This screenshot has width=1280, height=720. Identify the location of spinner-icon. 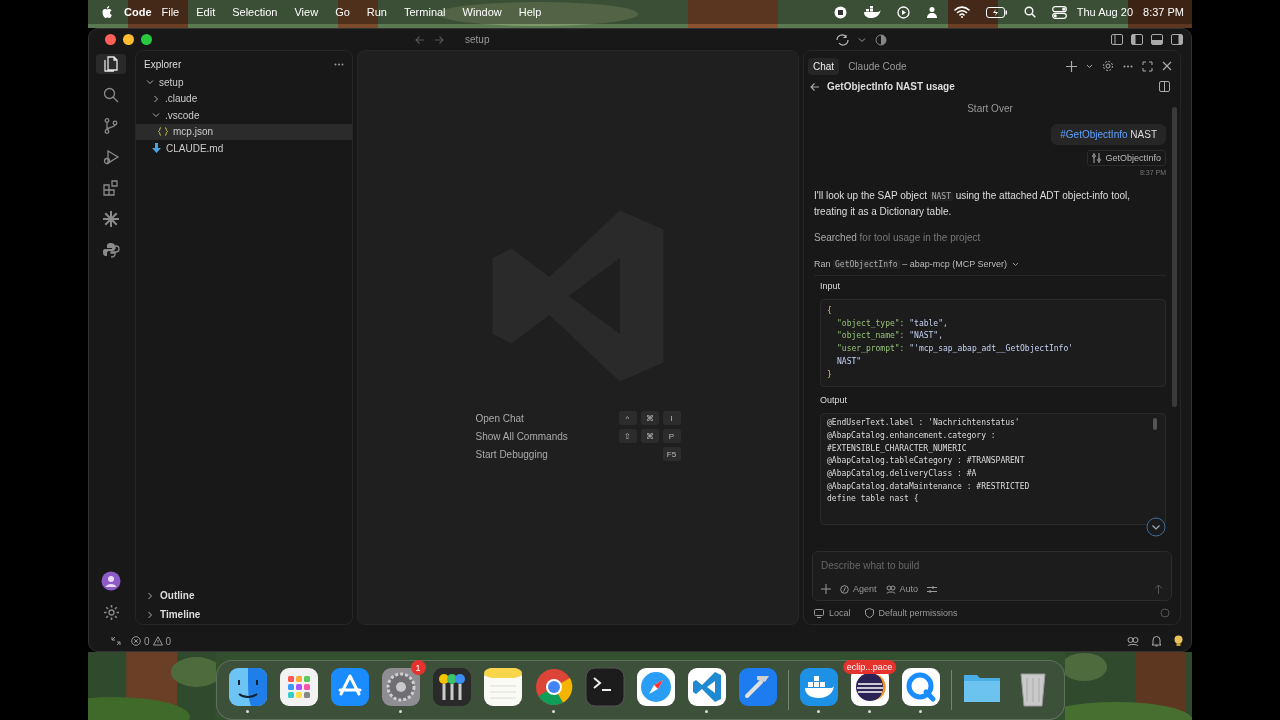
(1165, 613).